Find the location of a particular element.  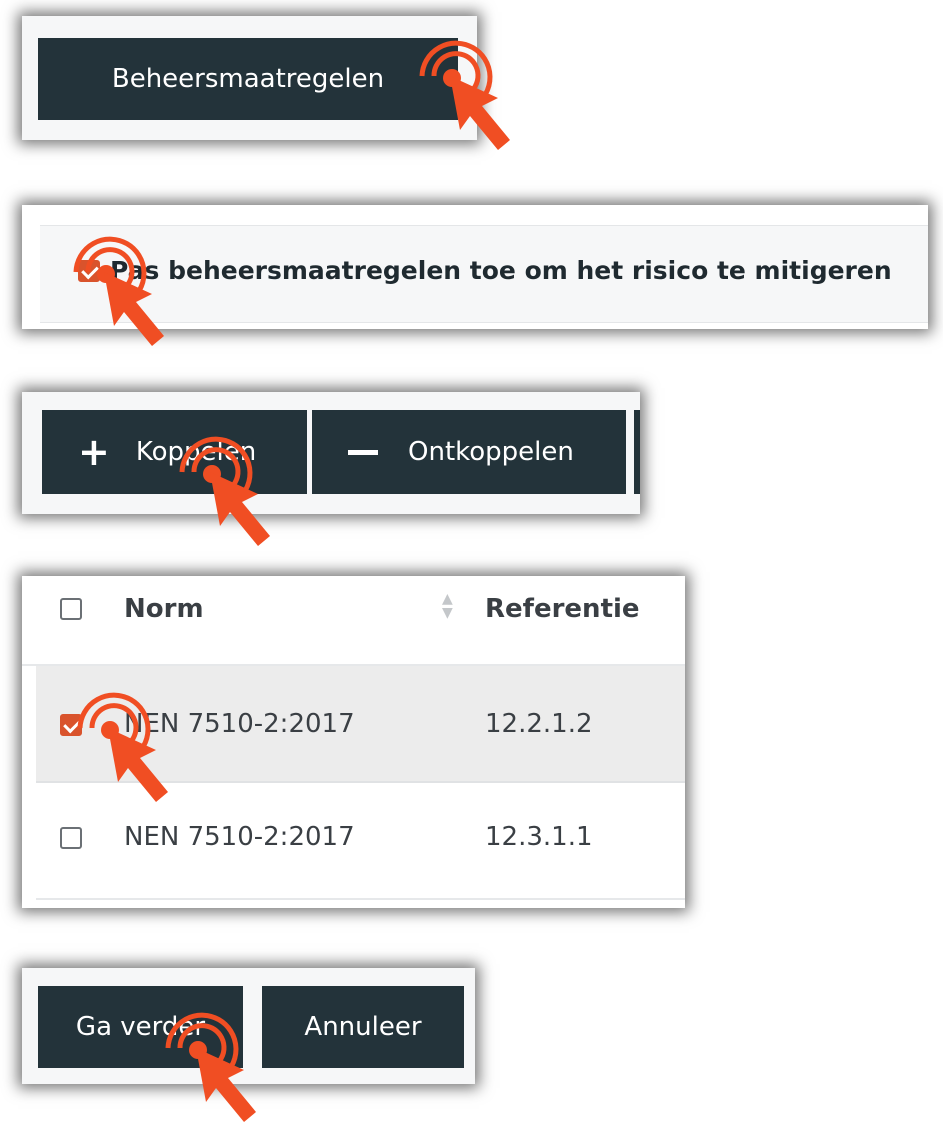

select-all-checkbox is located at coordinates (71, 609).